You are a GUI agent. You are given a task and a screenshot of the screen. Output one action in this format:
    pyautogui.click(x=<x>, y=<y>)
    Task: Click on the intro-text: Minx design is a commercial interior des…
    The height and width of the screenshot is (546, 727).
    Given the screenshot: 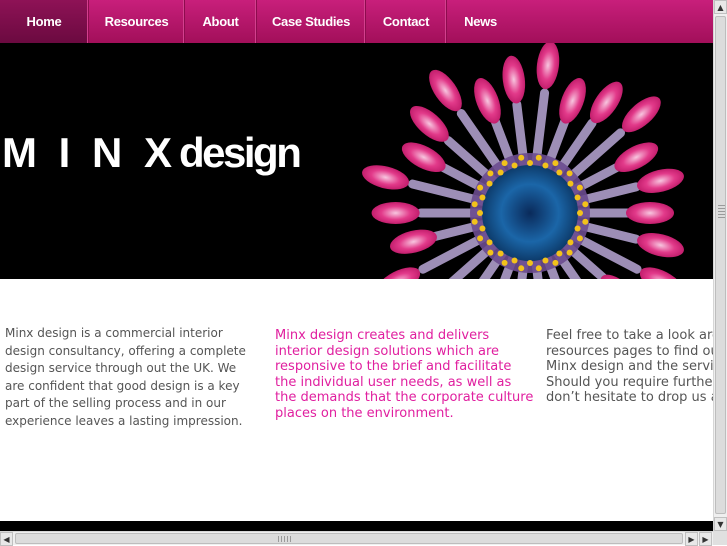 What is the action you would take?
    pyautogui.click(x=125, y=377)
    